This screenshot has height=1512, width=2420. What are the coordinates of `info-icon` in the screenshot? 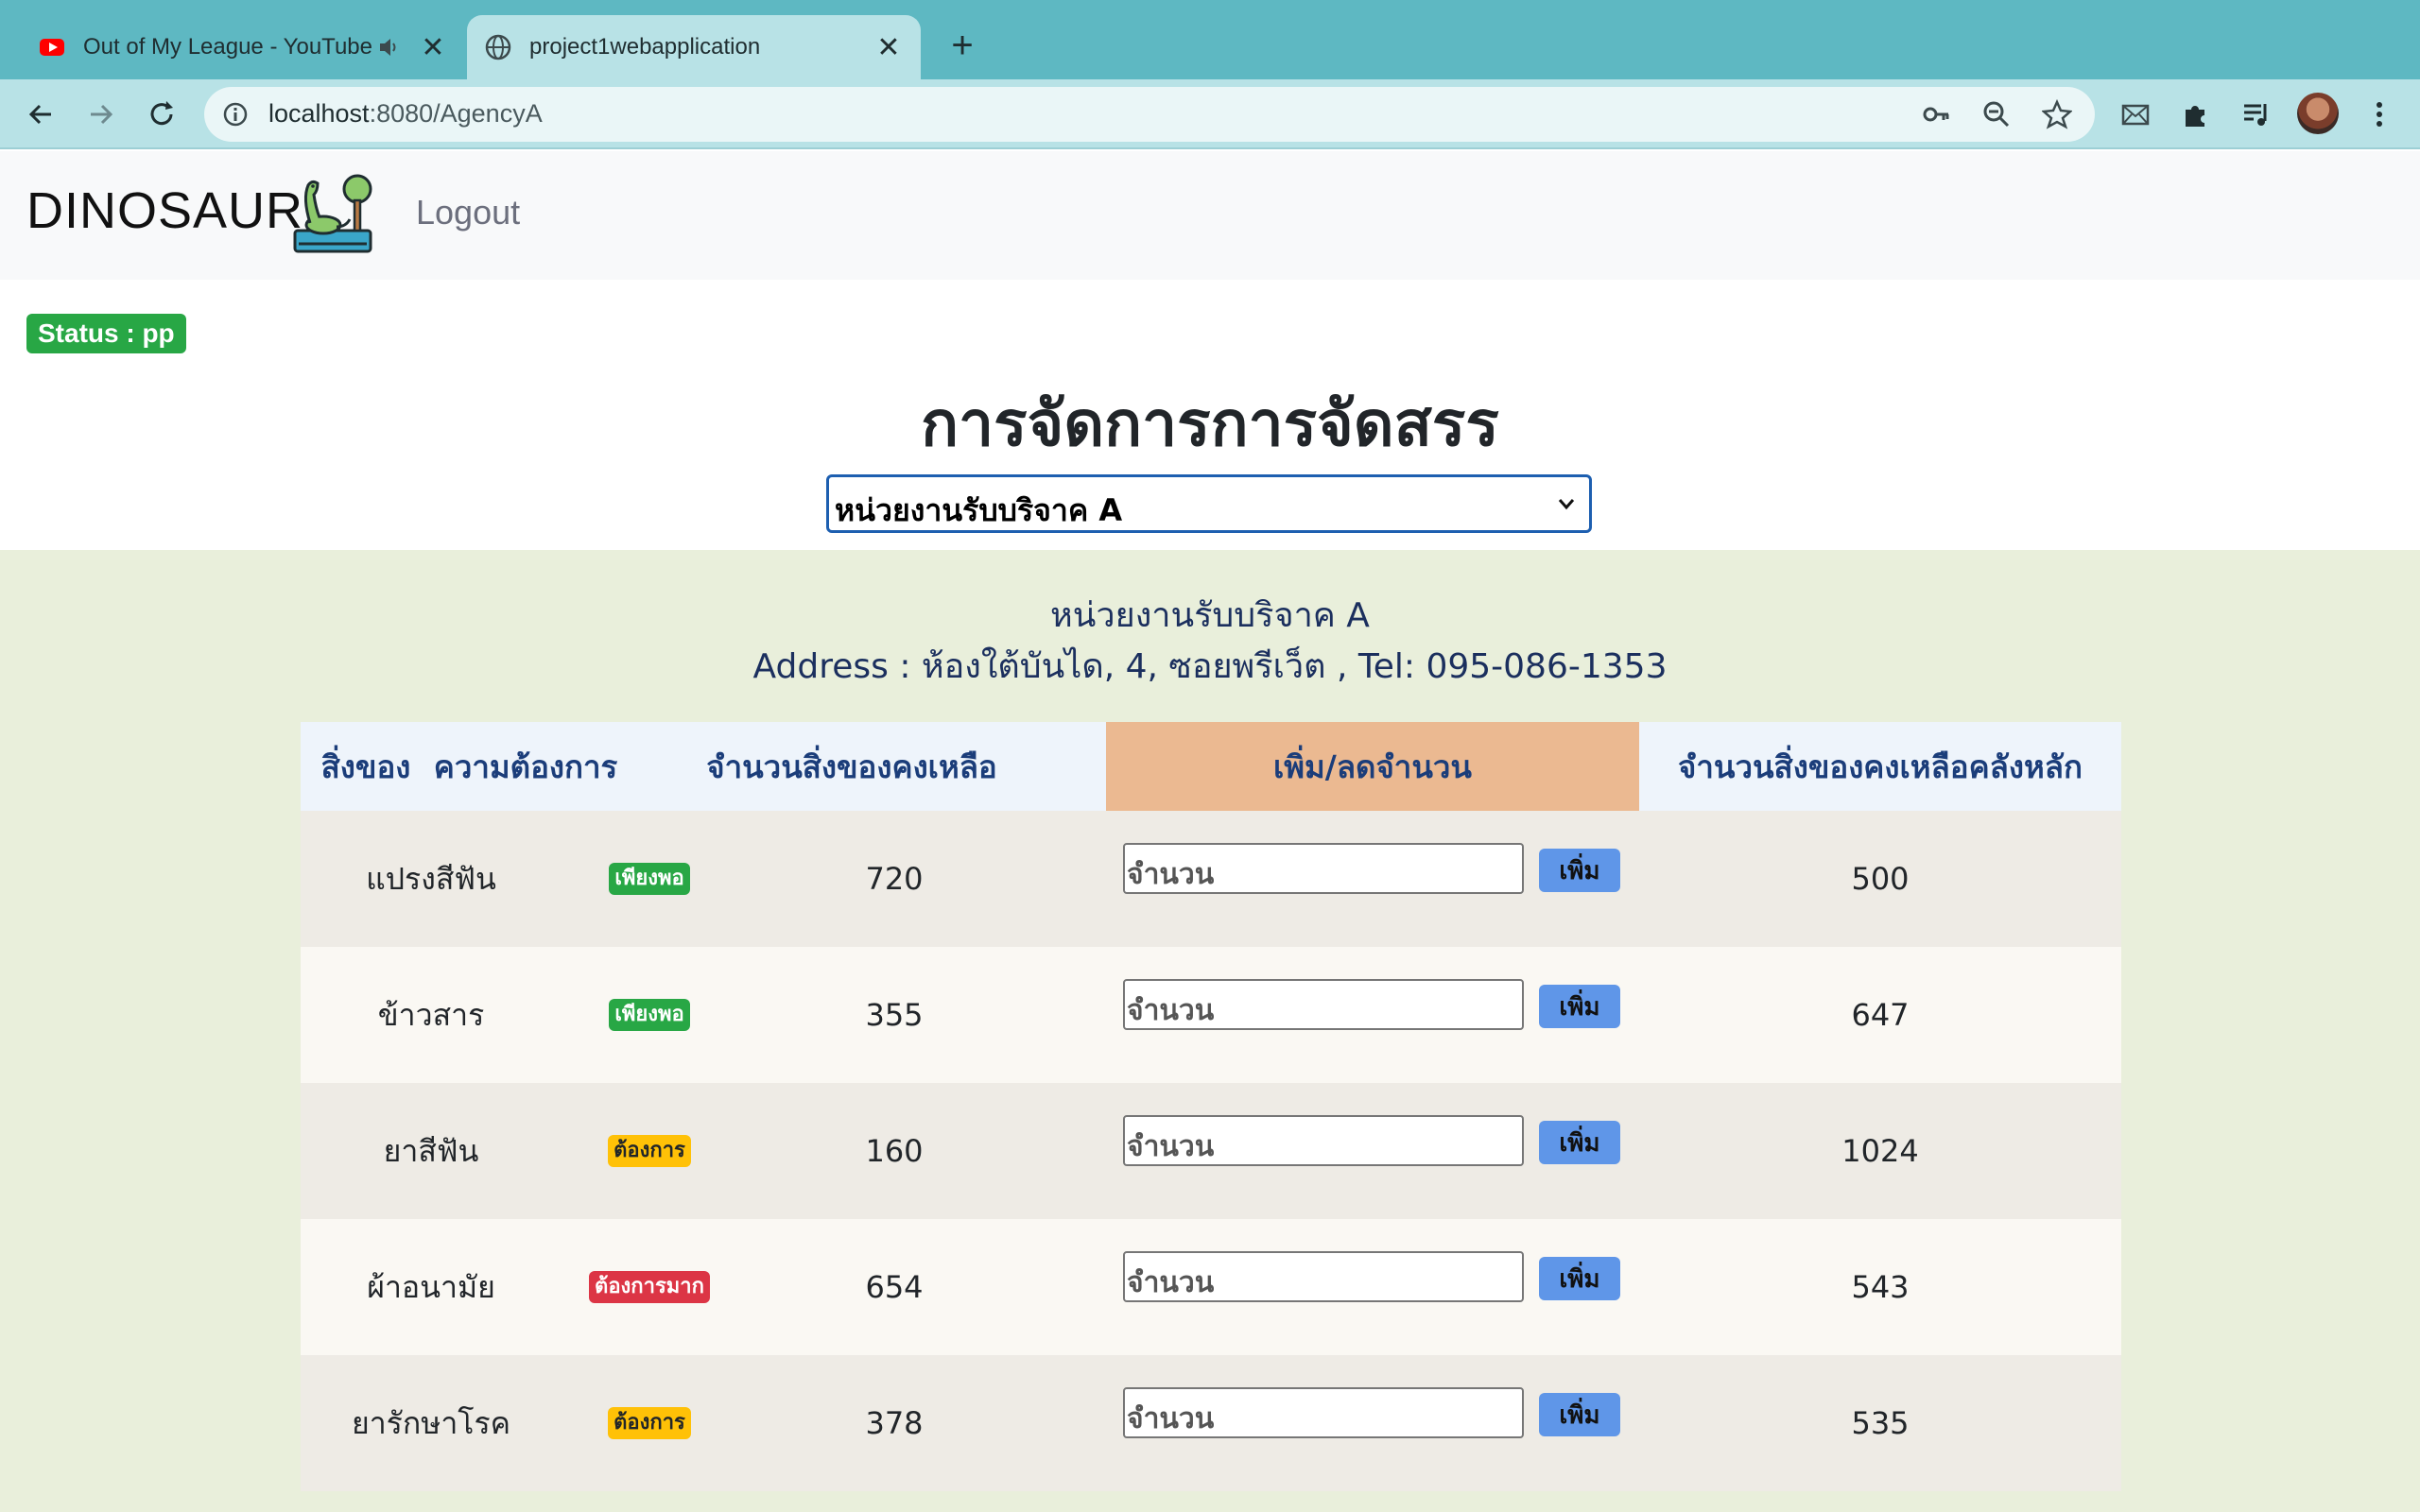 It's located at (235, 114).